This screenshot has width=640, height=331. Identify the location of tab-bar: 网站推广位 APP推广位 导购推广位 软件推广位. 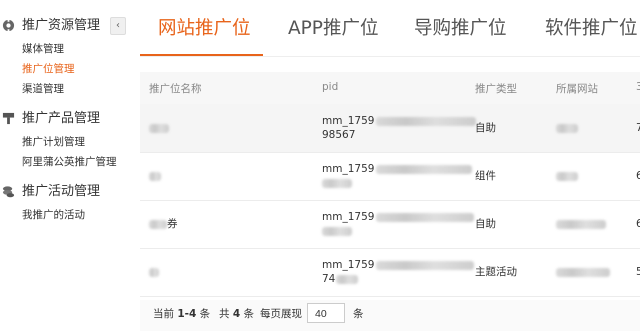
(390, 27).